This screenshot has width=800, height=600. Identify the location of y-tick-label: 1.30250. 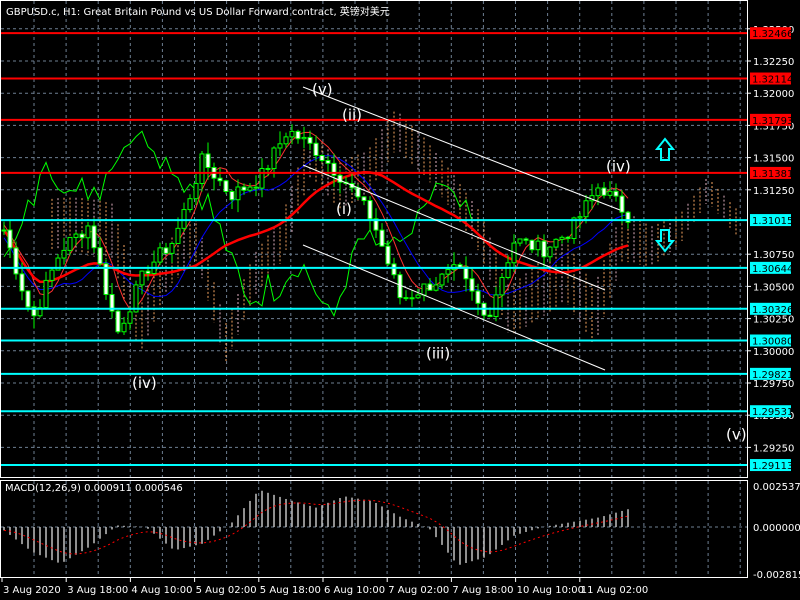
(773, 320).